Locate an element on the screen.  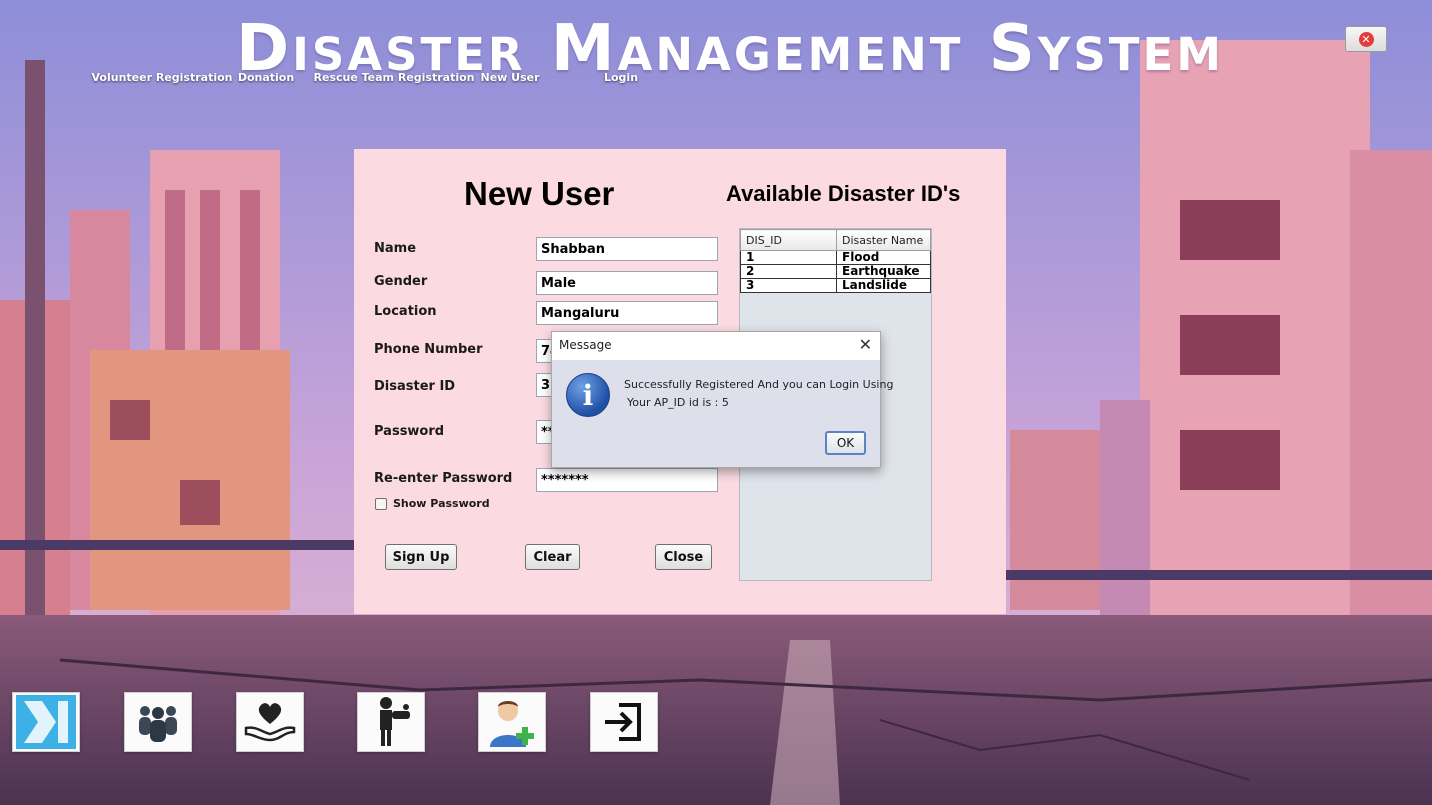
show-password-checkbox is located at coordinates (381, 503).